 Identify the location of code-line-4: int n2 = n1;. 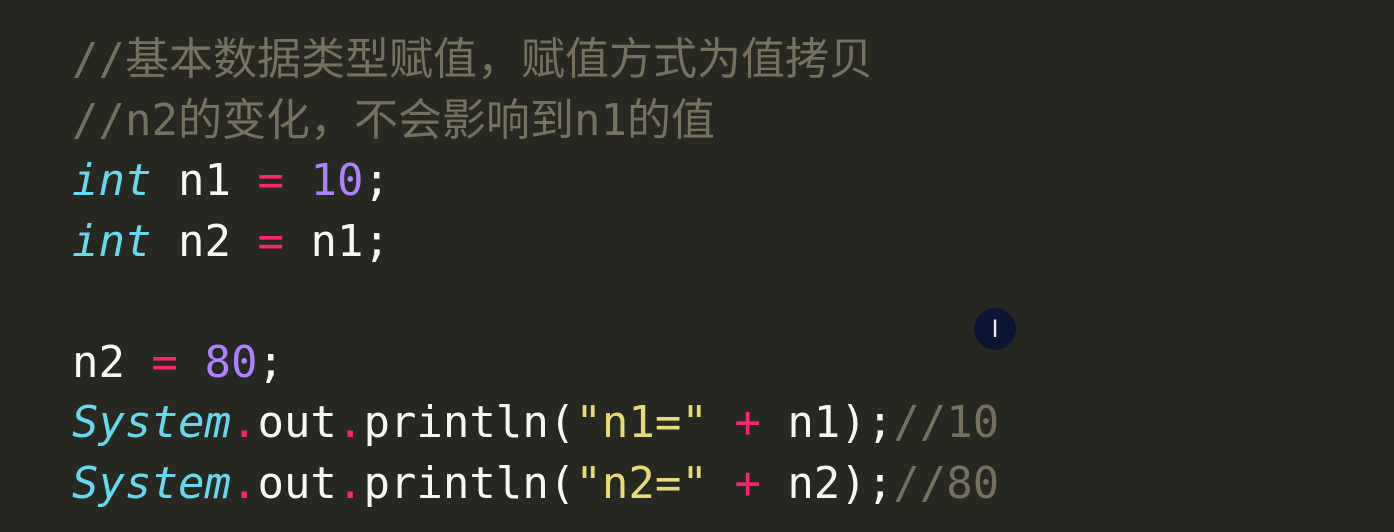
(733, 242).